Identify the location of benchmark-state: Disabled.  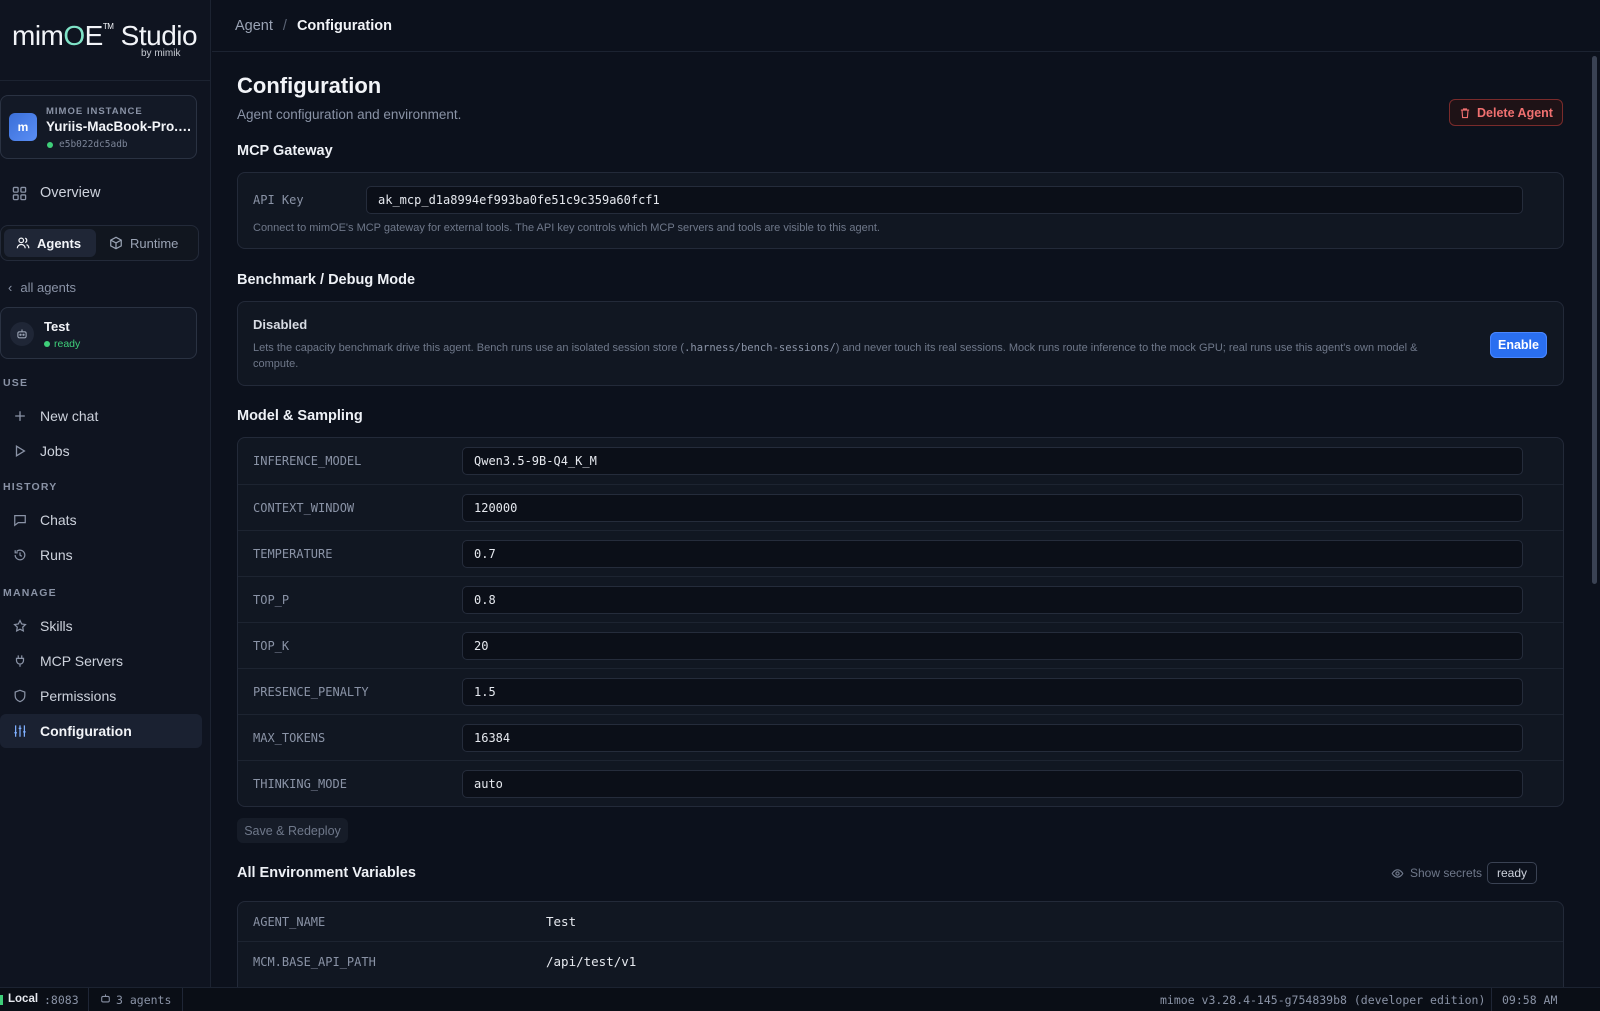
(280, 324).